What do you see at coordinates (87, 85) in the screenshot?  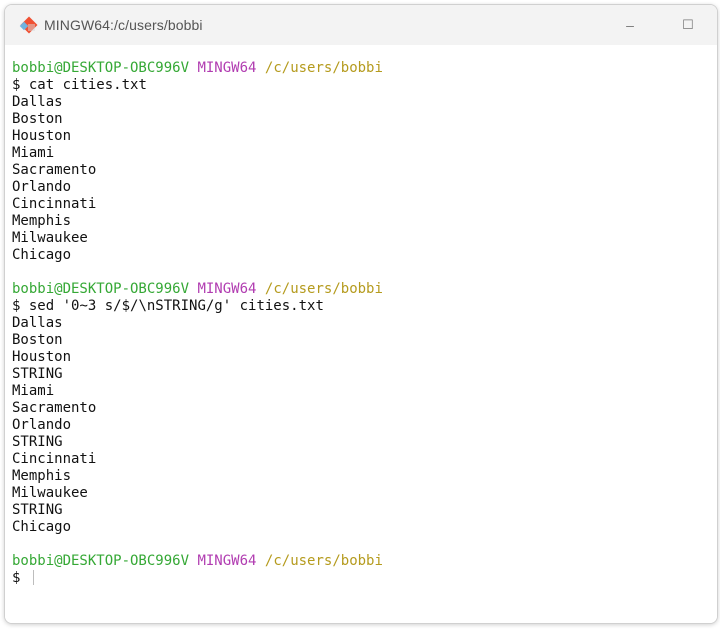 I see `command-text: cat cities.txt` at bounding box center [87, 85].